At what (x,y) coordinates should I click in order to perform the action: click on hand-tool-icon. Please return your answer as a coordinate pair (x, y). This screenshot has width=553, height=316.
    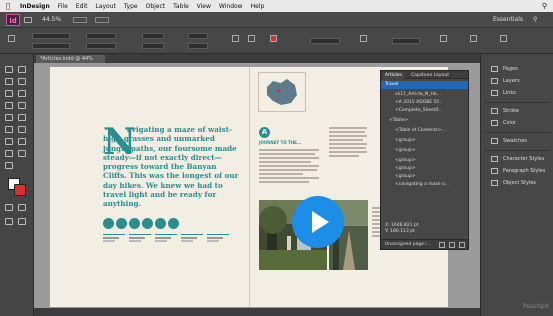
    Looking at the image, I should click on (22, 153).